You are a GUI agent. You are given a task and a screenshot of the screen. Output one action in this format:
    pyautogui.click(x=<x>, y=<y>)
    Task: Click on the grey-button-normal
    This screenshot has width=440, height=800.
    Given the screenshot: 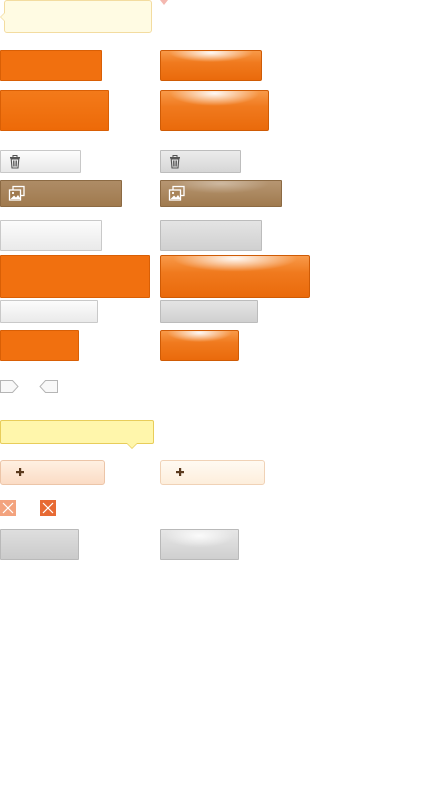 What is the action you would take?
    pyautogui.click(x=51, y=235)
    